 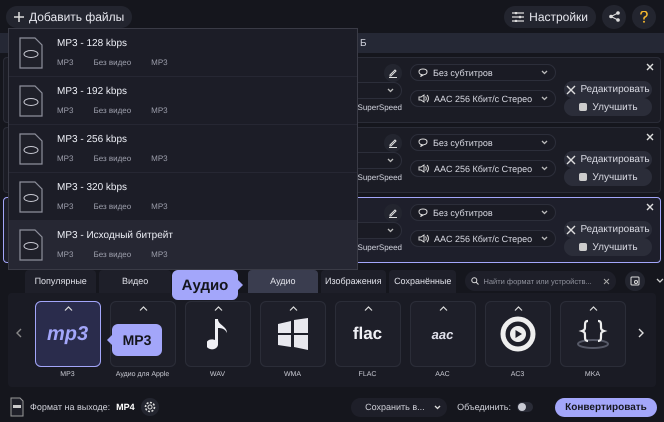 I want to click on convert-button: Конвертировать, so click(x=606, y=407).